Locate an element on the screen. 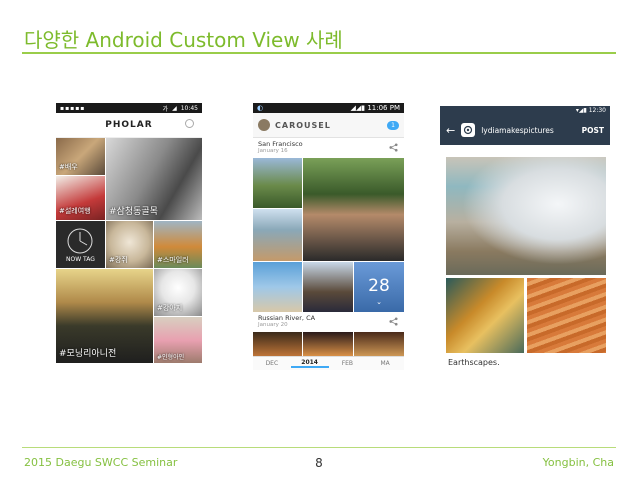  title-divider is located at coordinates (319, 53).